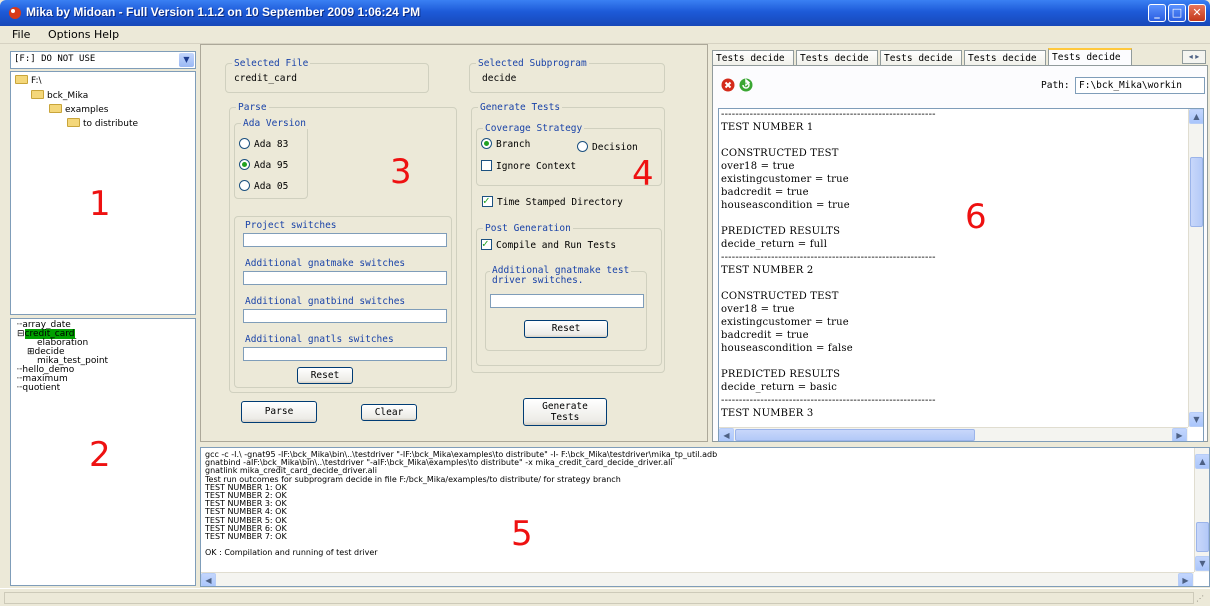 Image resolution: width=1210 pixels, height=606 pixels. I want to click on ignore-context-checkbox: Ignore Context, so click(528, 166).